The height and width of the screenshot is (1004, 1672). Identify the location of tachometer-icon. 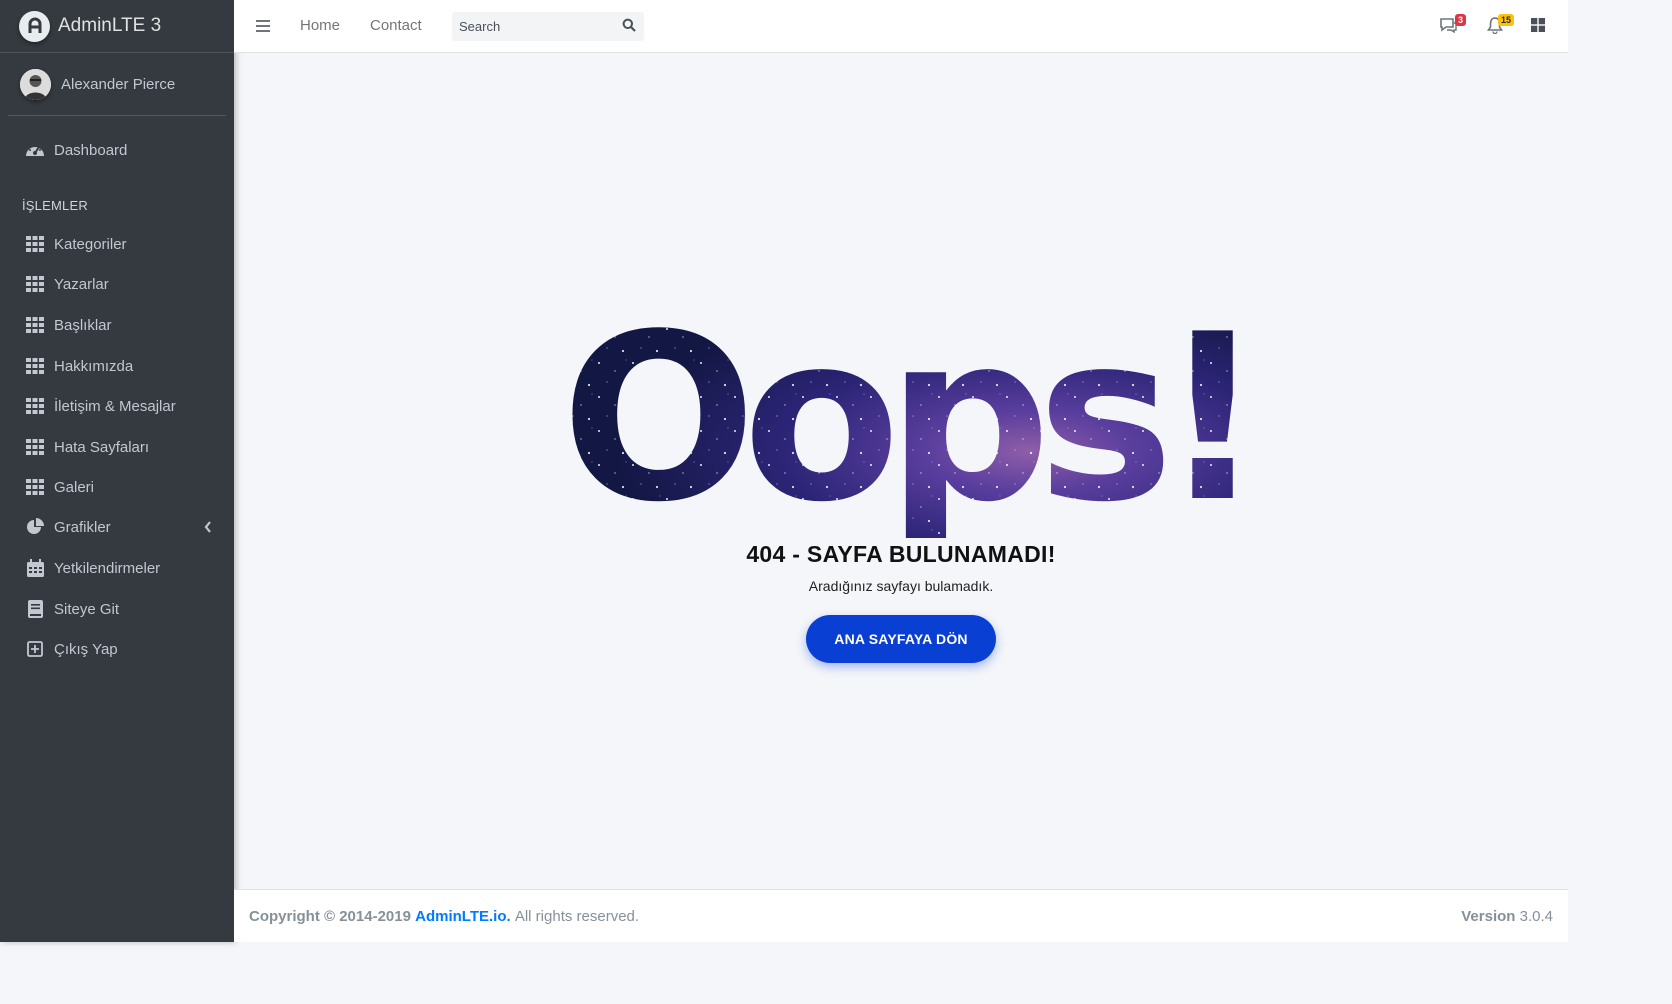
(35, 150).